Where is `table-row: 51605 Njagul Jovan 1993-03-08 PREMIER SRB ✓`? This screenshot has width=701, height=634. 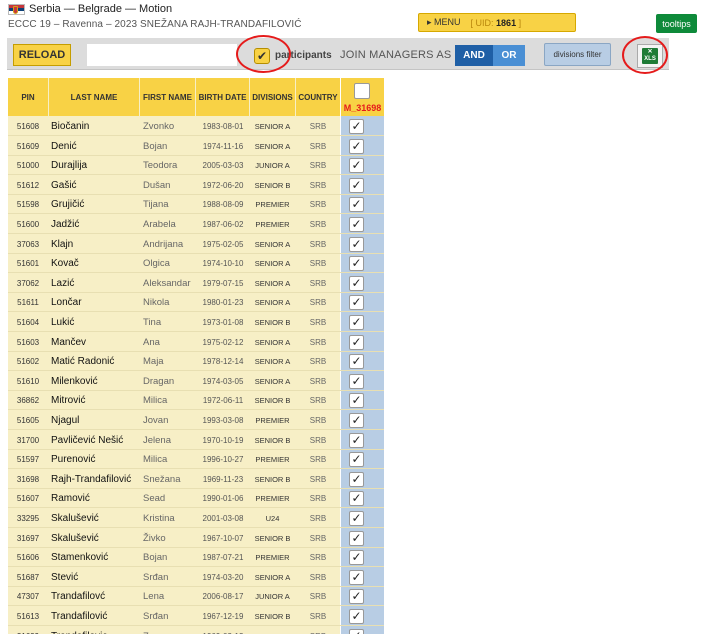
table-row: 51605 Njagul Jovan 1993-03-08 PREMIER SRB ✓ is located at coordinates (196, 420).